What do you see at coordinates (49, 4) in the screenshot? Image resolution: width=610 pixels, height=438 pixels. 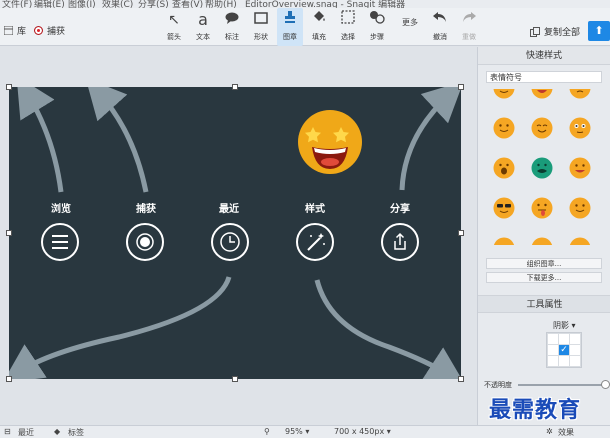 I see `menu-edit: 编辑(E)` at bounding box center [49, 4].